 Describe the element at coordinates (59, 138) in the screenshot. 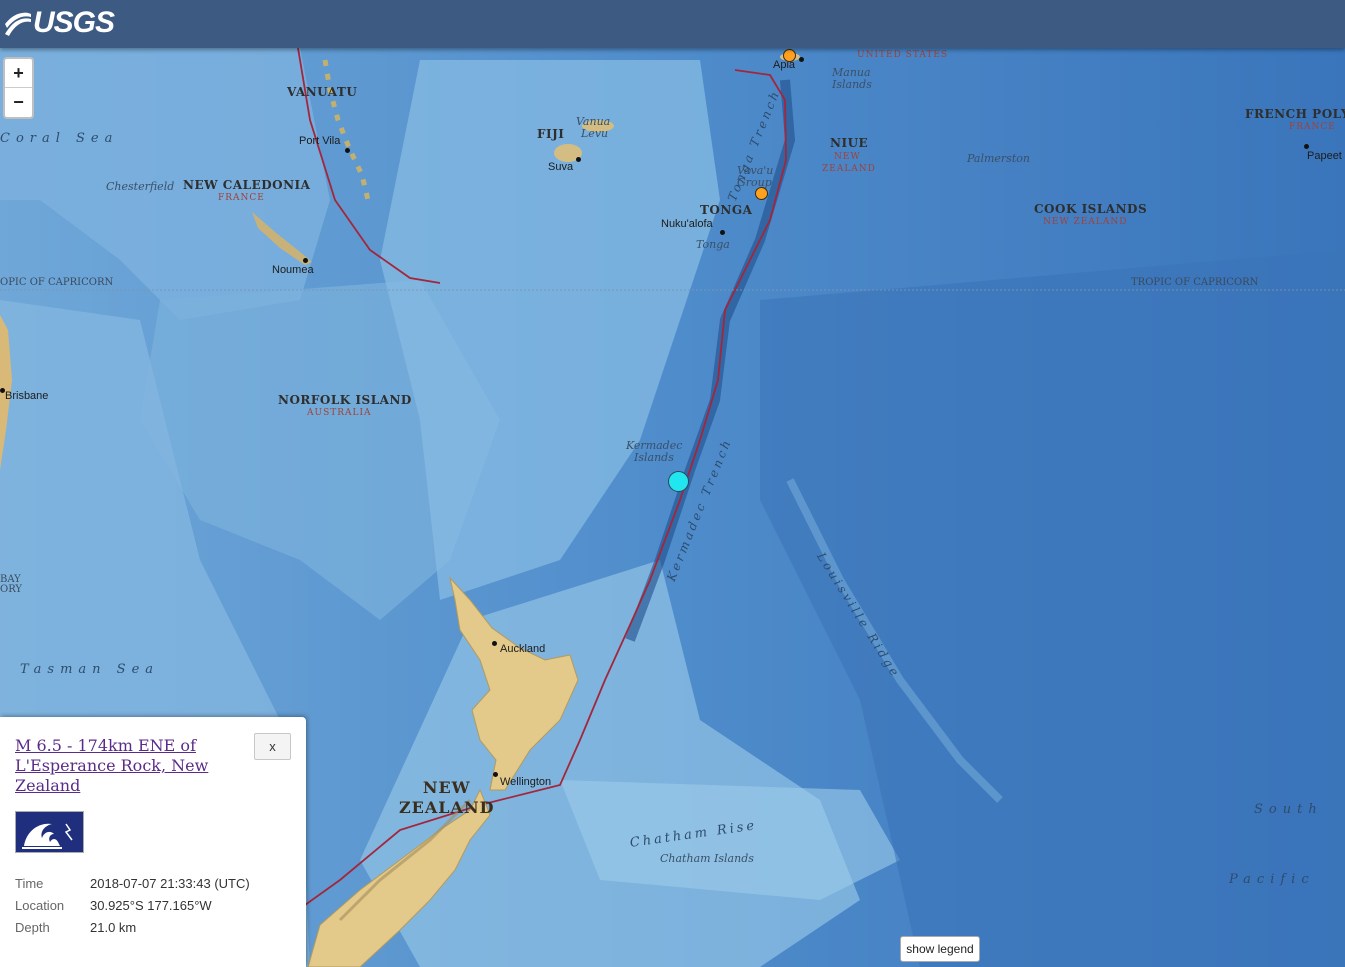

I see `label-coral-sea: Coral Sea` at that location.